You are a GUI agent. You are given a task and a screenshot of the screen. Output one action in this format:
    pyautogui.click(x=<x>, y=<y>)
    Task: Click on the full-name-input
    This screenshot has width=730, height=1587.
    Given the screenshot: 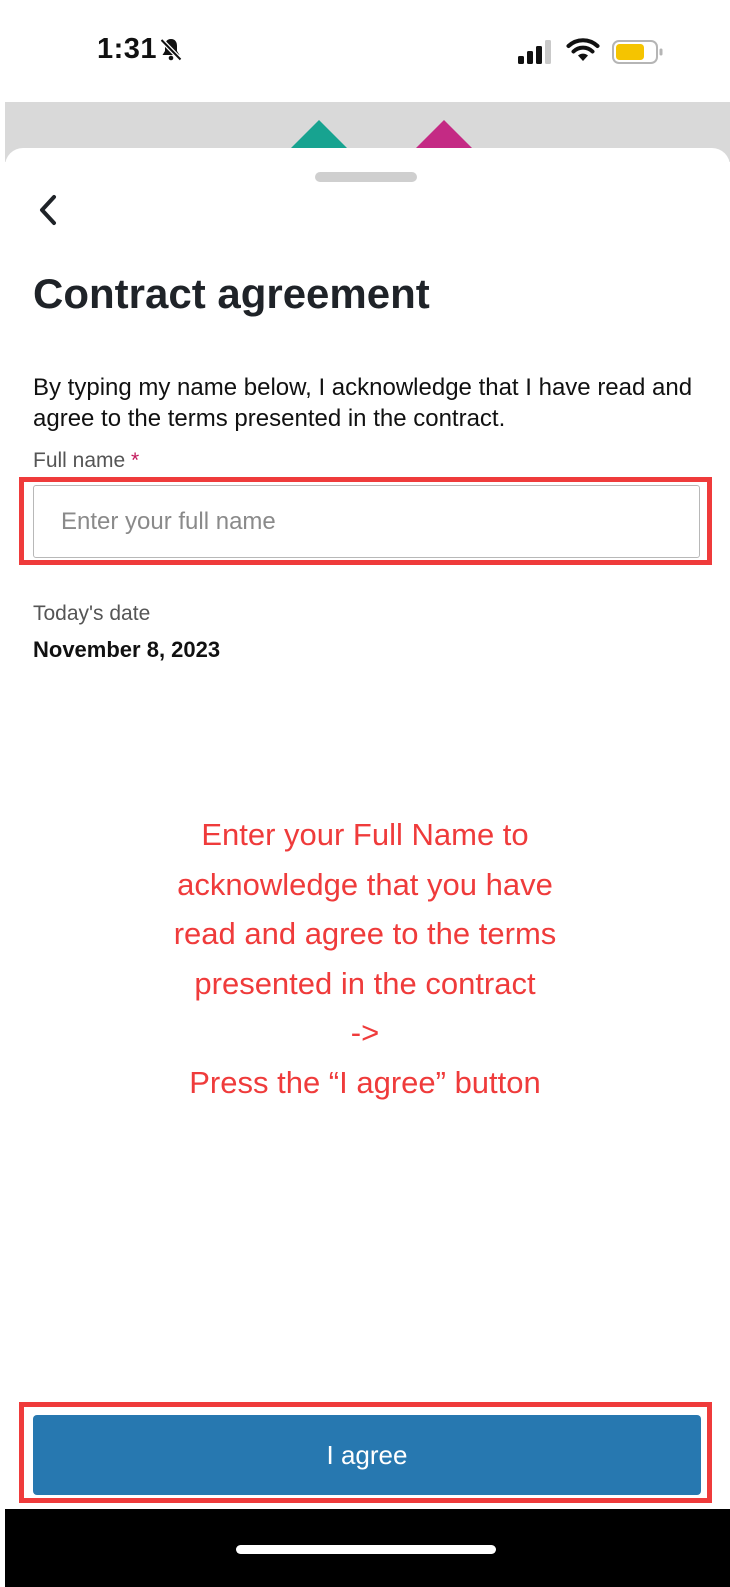 What is the action you would take?
    pyautogui.click(x=366, y=521)
    